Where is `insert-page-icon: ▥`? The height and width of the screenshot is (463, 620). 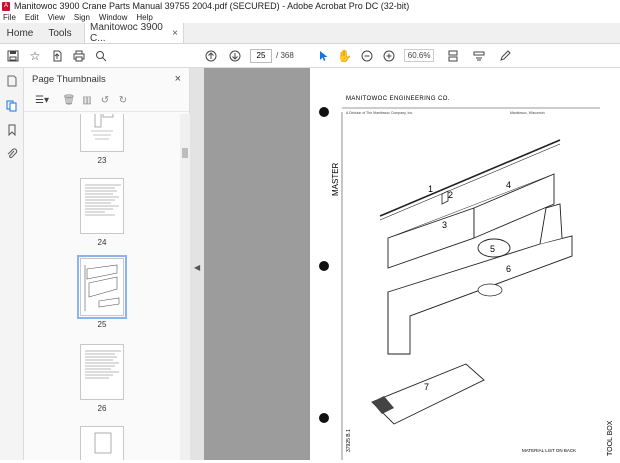
insert-page-icon: ▥ is located at coordinates (87, 101).